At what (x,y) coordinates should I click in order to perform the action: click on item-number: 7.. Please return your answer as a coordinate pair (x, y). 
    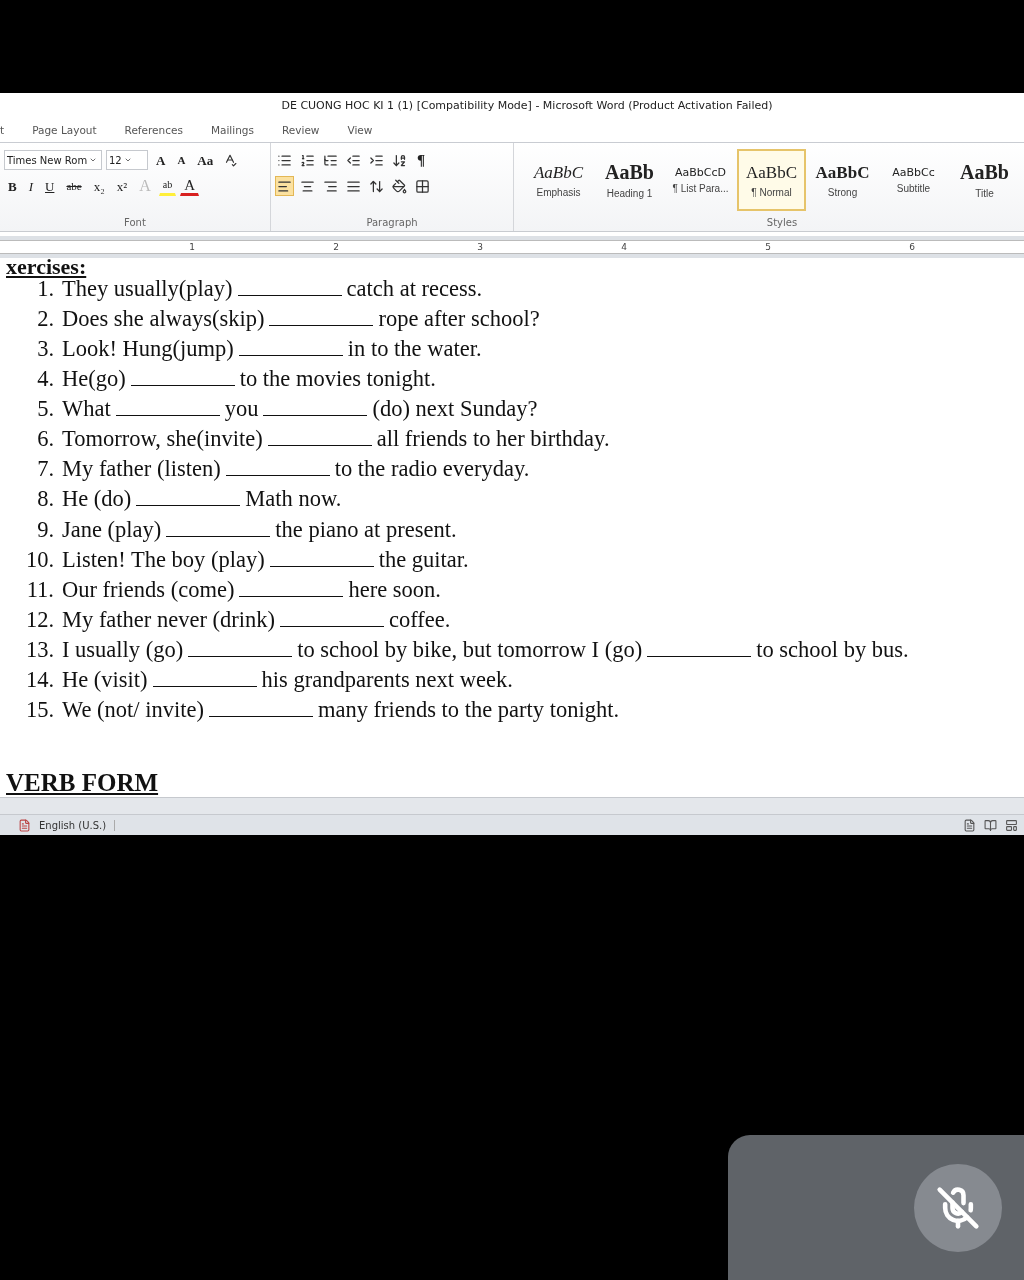
    Looking at the image, I should click on (45, 469).